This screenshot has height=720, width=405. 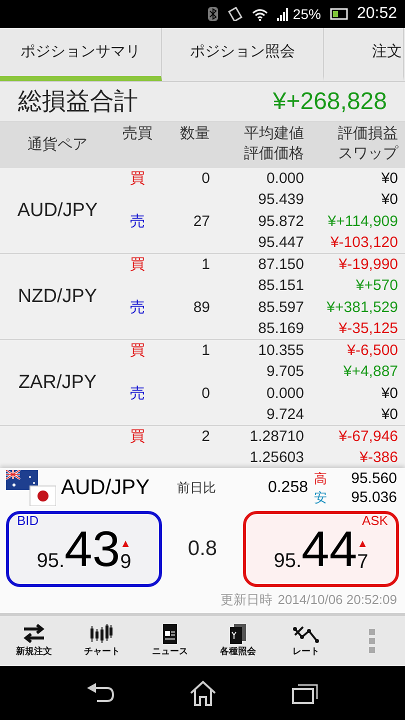 What do you see at coordinates (362, 308) in the screenshot?
I see `profit-loss-cell-text: ¥+381,529` at bounding box center [362, 308].